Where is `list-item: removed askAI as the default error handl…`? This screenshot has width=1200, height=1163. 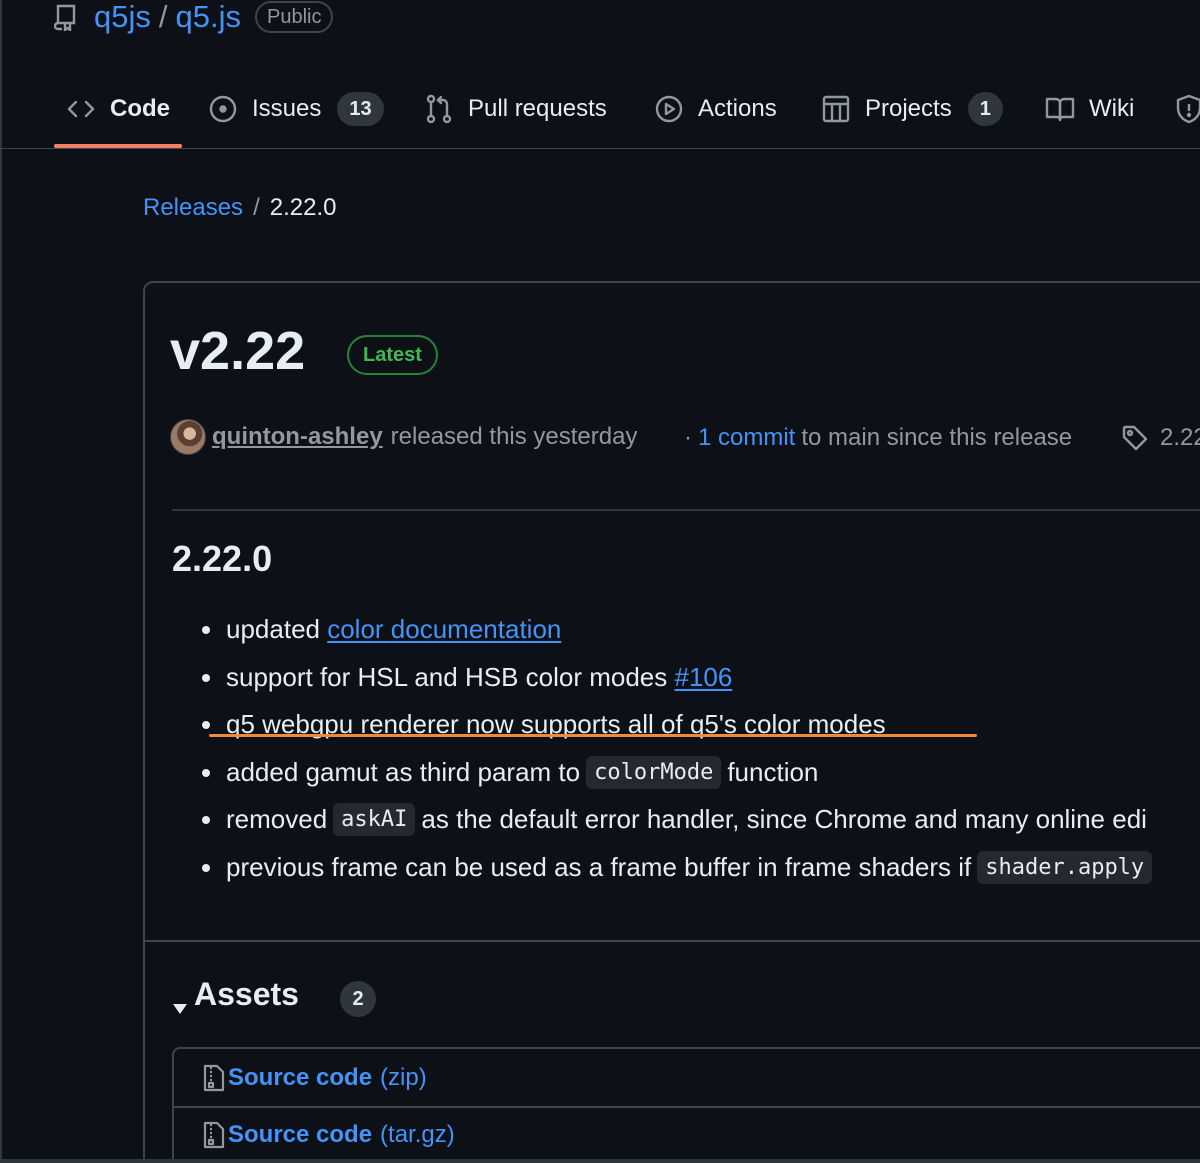 list-item: removed askAI as the default error handl… is located at coordinates (679, 820).